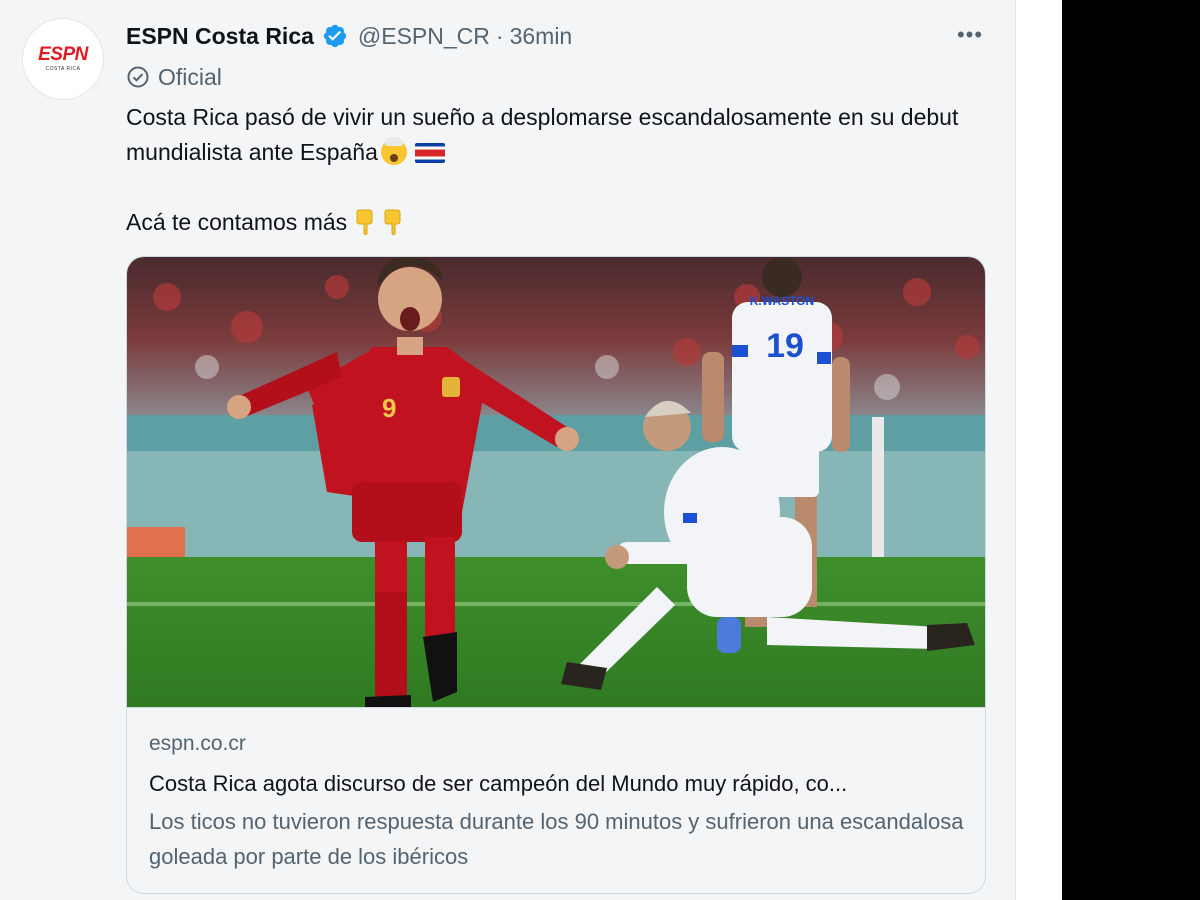  Describe the element at coordinates (190, 76) in the screenshot. I see `official-text: Oficial` at that location.